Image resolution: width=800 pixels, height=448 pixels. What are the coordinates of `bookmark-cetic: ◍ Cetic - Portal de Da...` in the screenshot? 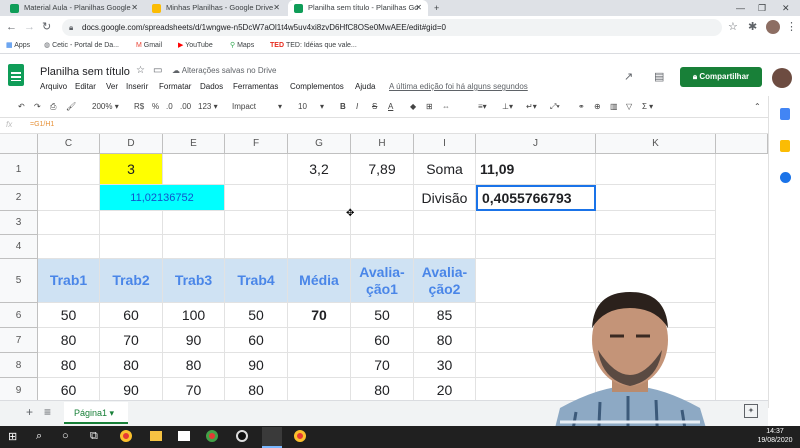 It's located at (81, 46).